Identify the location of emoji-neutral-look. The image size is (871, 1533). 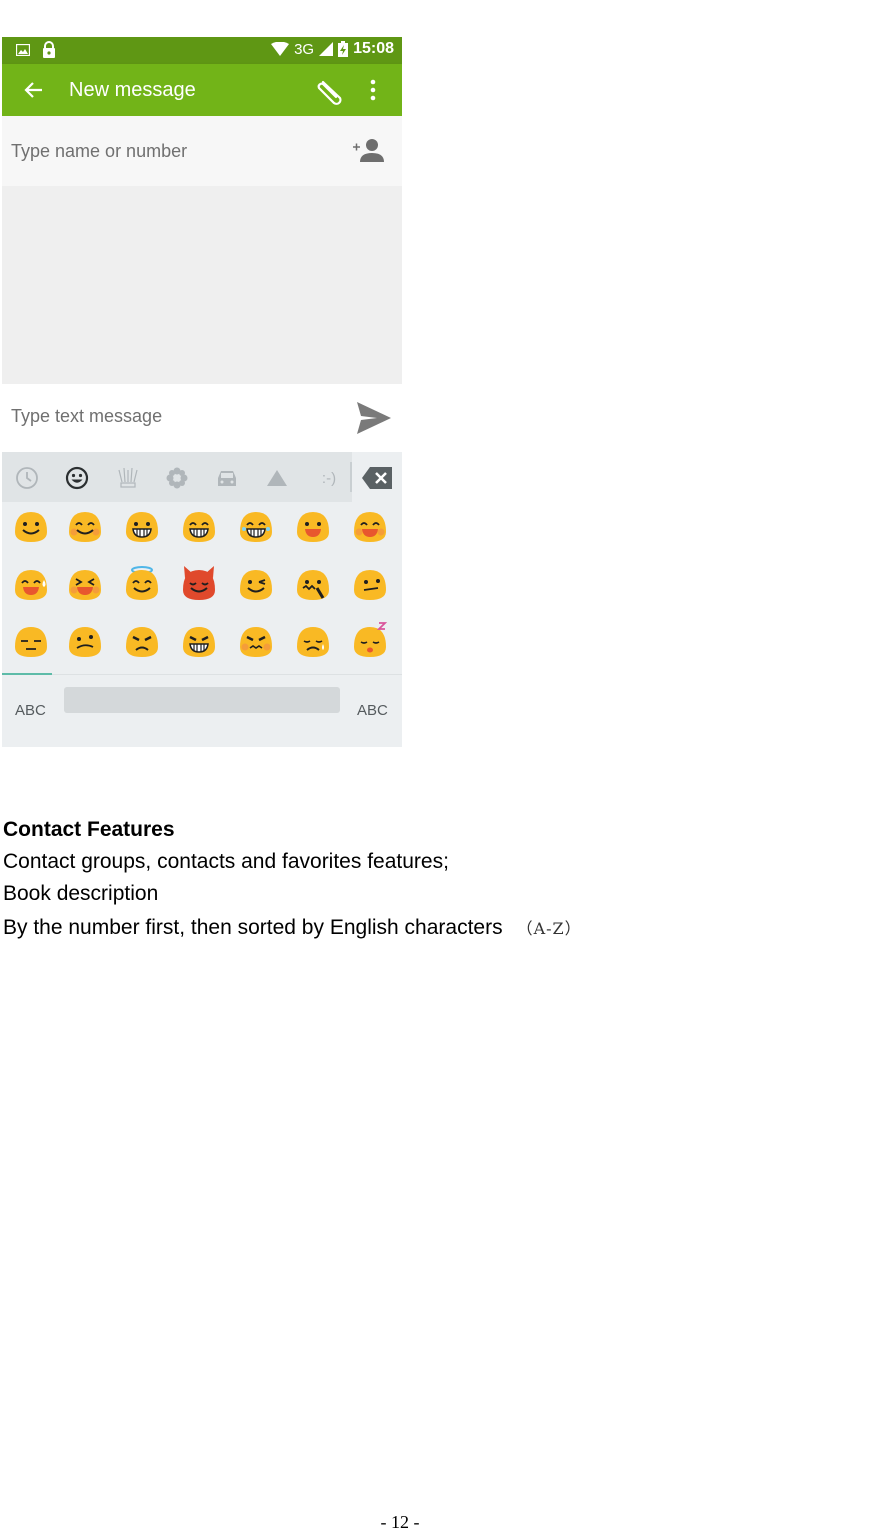
(370, 584).